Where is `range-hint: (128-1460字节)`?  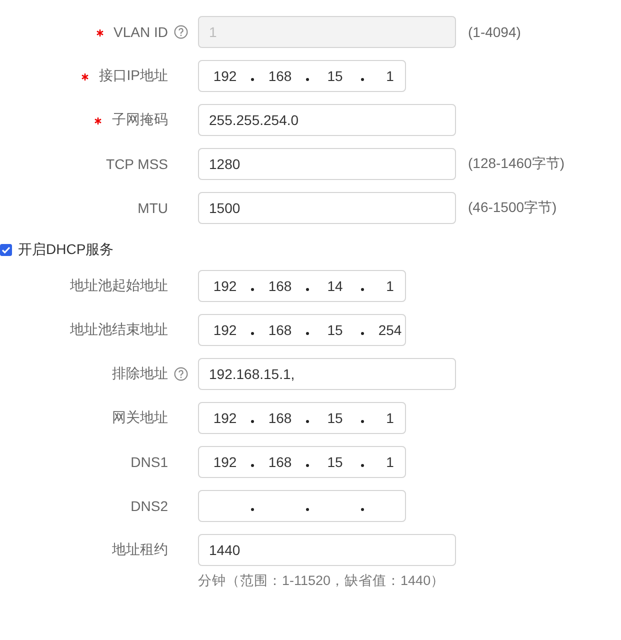
range-hint: (128-1460字节) is located at coordinates (516, 163).